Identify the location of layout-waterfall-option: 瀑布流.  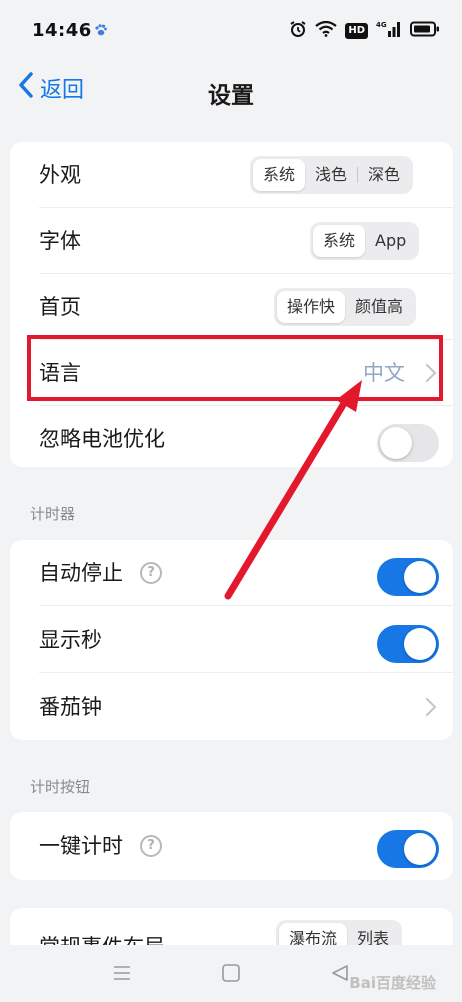
(313, 934).